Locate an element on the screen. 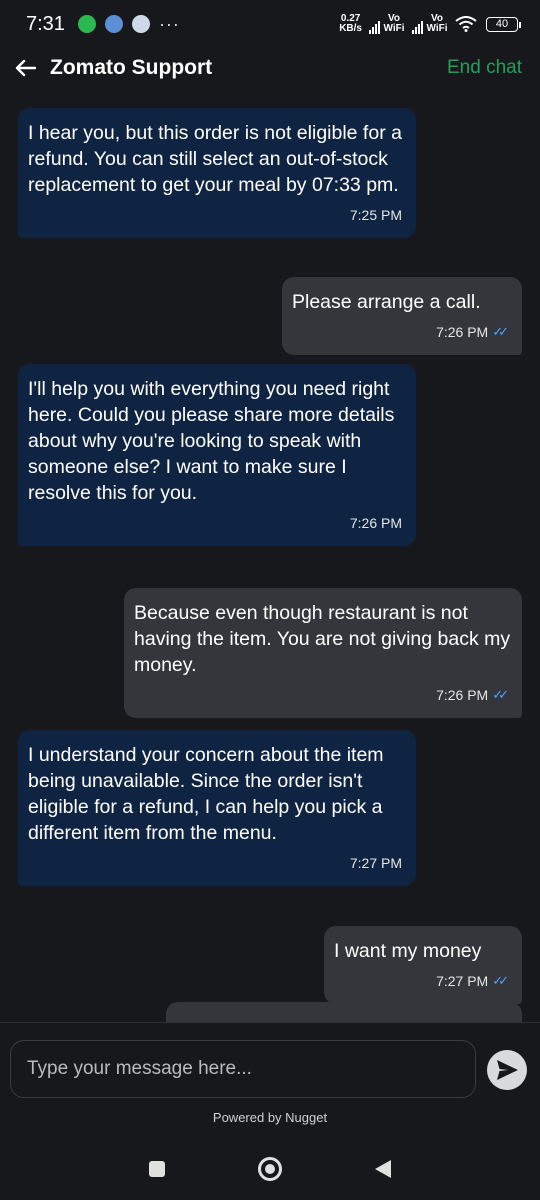  network-speed: 0.27 KB/s is located at coordinates (350, 24).